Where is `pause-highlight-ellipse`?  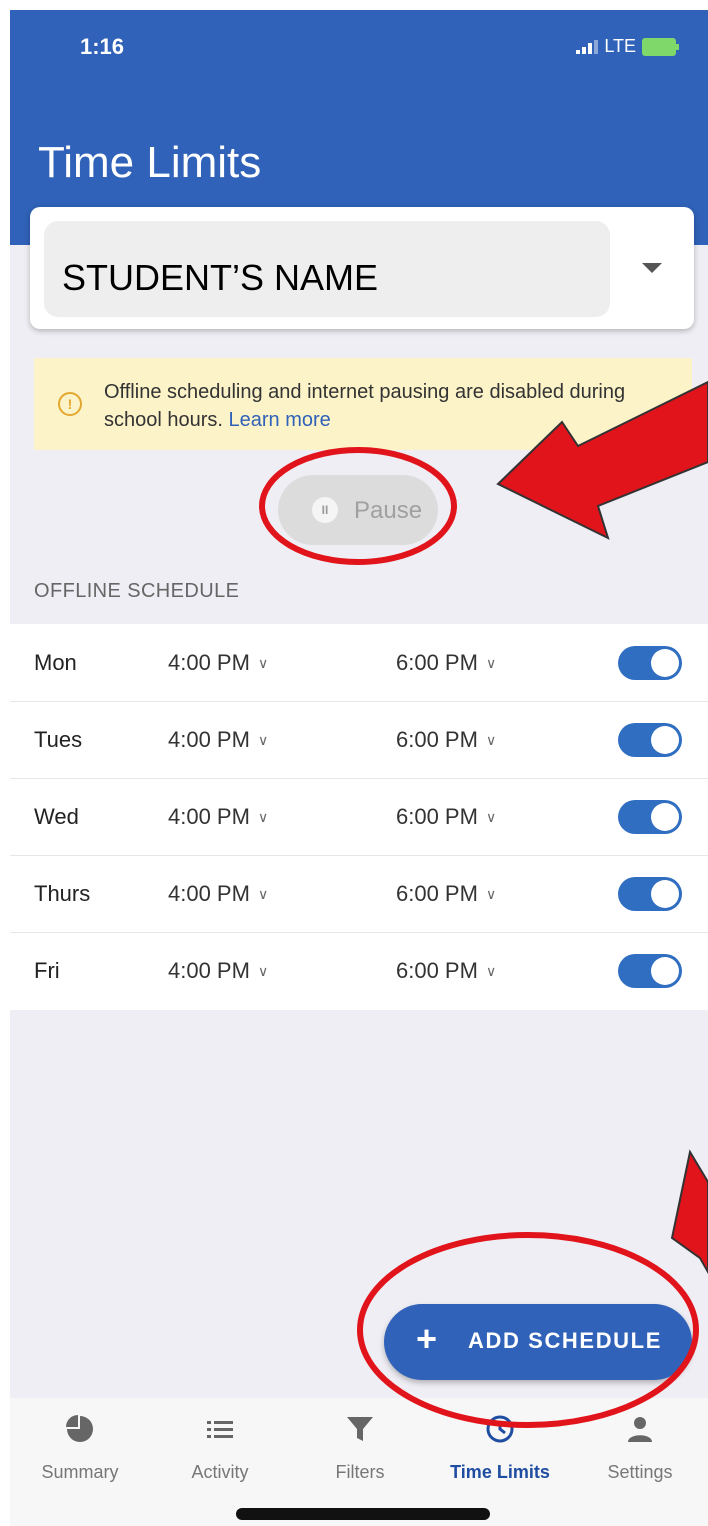 pause-highlight-ellipse is located at coordinates (358, 506).